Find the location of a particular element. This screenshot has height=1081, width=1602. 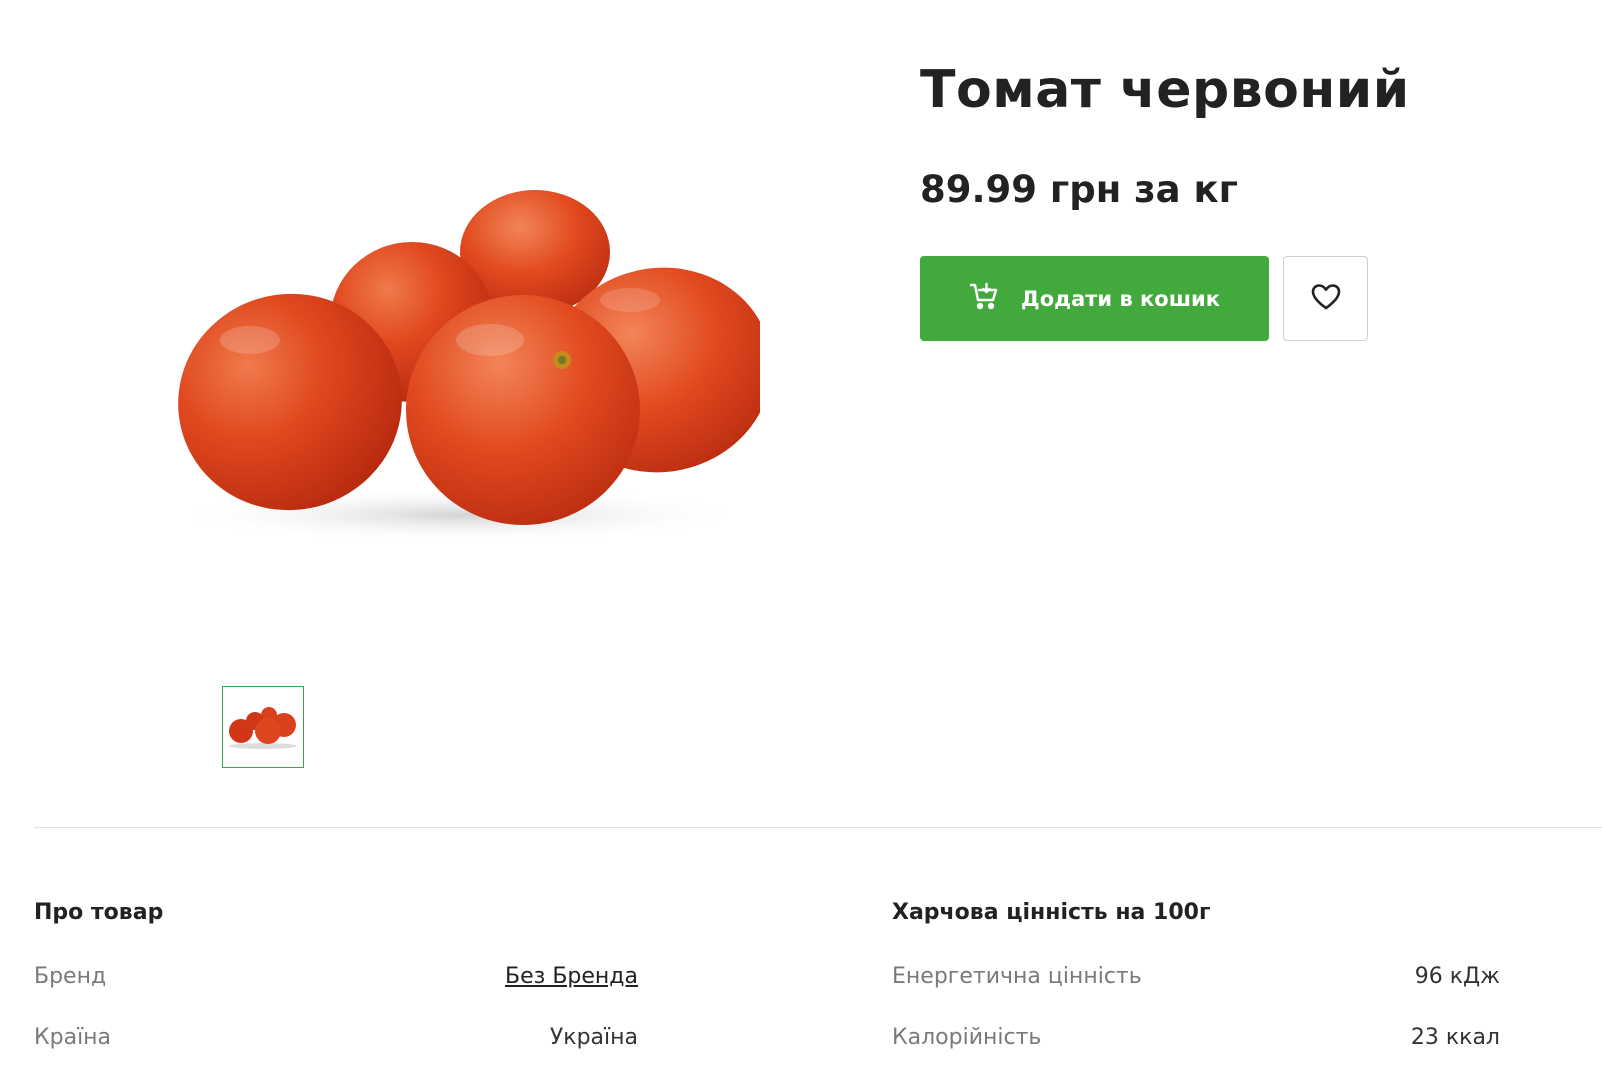

gallery-thumbnail is located at coordinates (263, 727).